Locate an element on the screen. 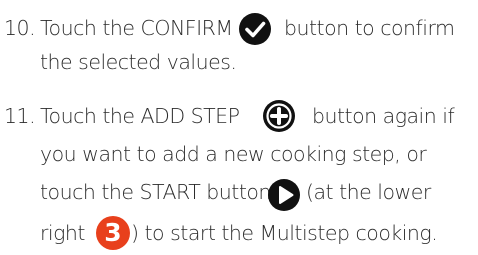 This screenshot has height=255, width=478. step-number-10: 10. is located at coordinates (20, 28).